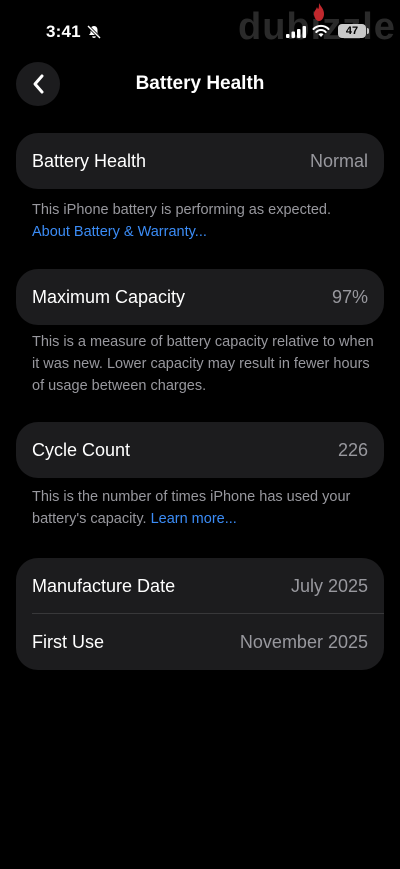  What do you see at coordinates (321, 30) in the screenshot?
I see `wifi-icon` at bounding box center [321, 30].